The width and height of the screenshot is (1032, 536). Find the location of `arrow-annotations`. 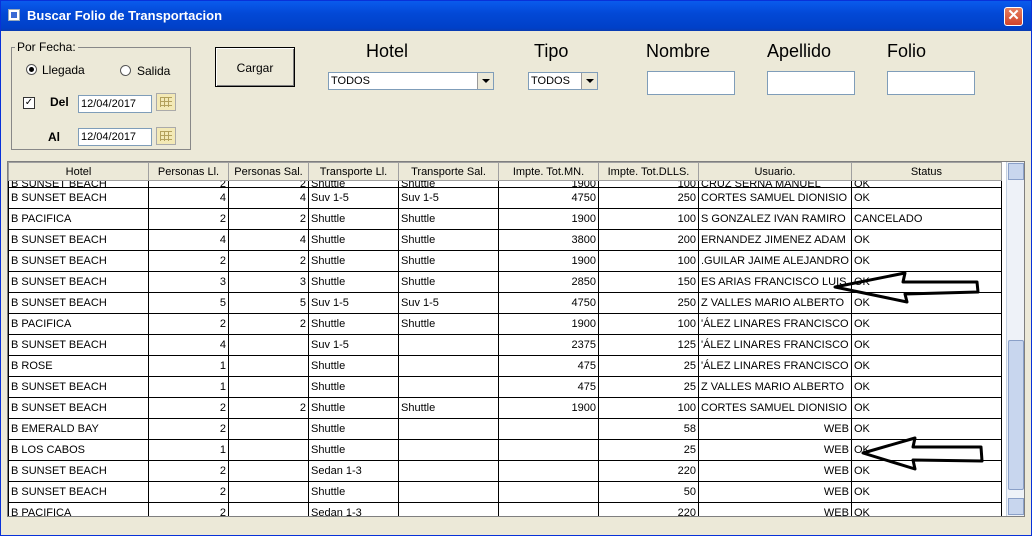

arrow-annotations is located at coordinates (908, 371).